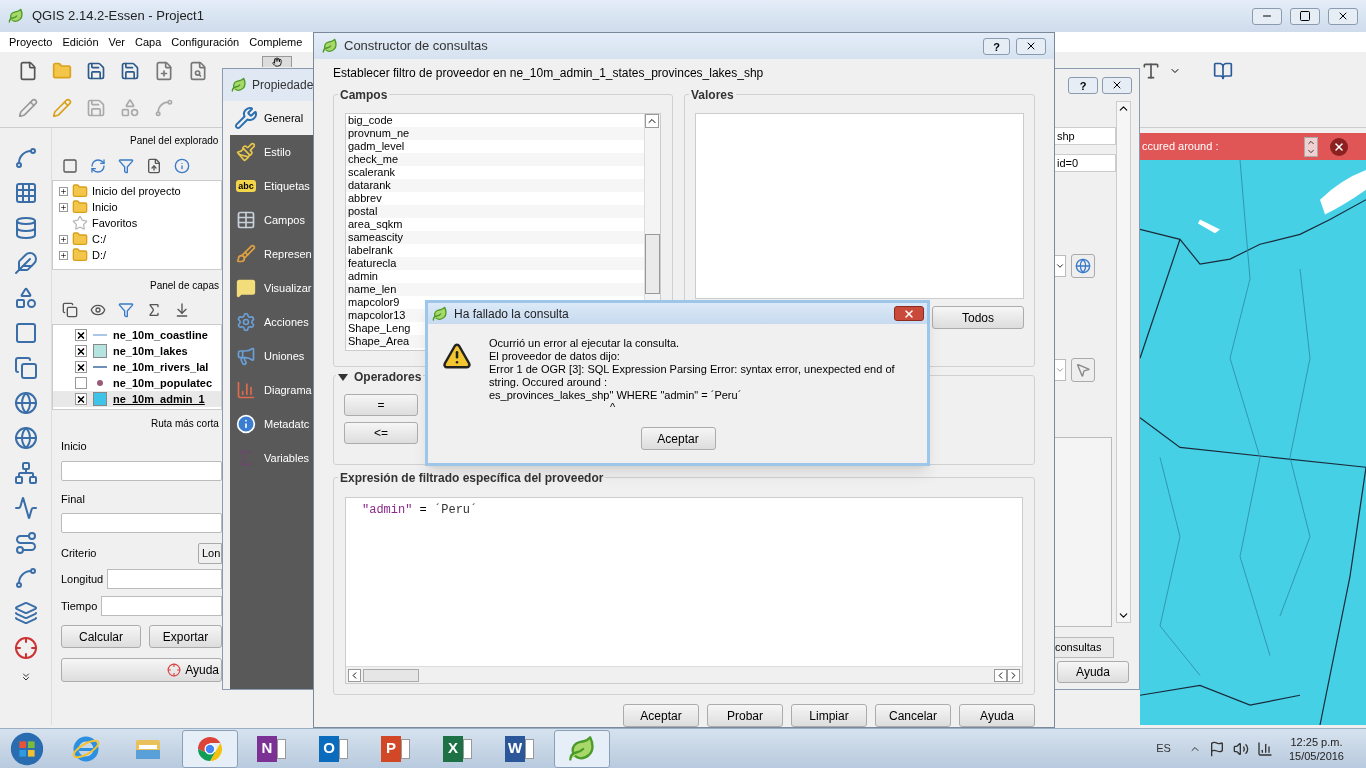 The width and height of the screenshot is (1366, 768). I want to click on taskbar-app: W, so click(520, 748).